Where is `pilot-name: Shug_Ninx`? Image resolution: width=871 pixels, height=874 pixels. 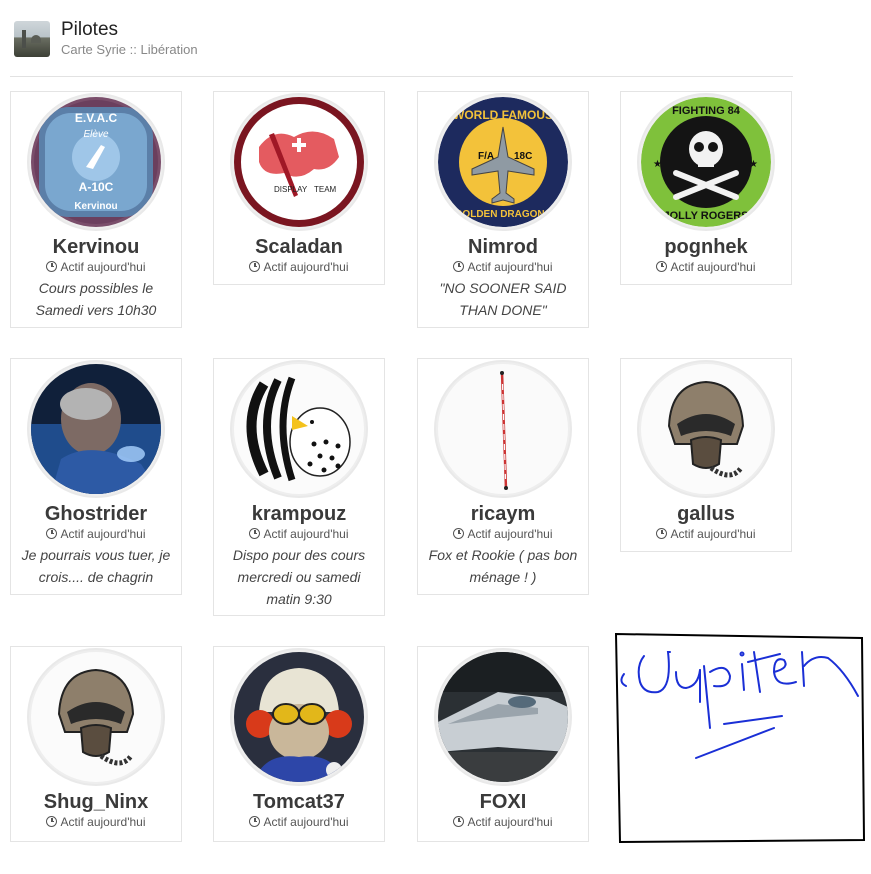 pilot-name: Shug_Ninx is located at coordinates (96, 802).